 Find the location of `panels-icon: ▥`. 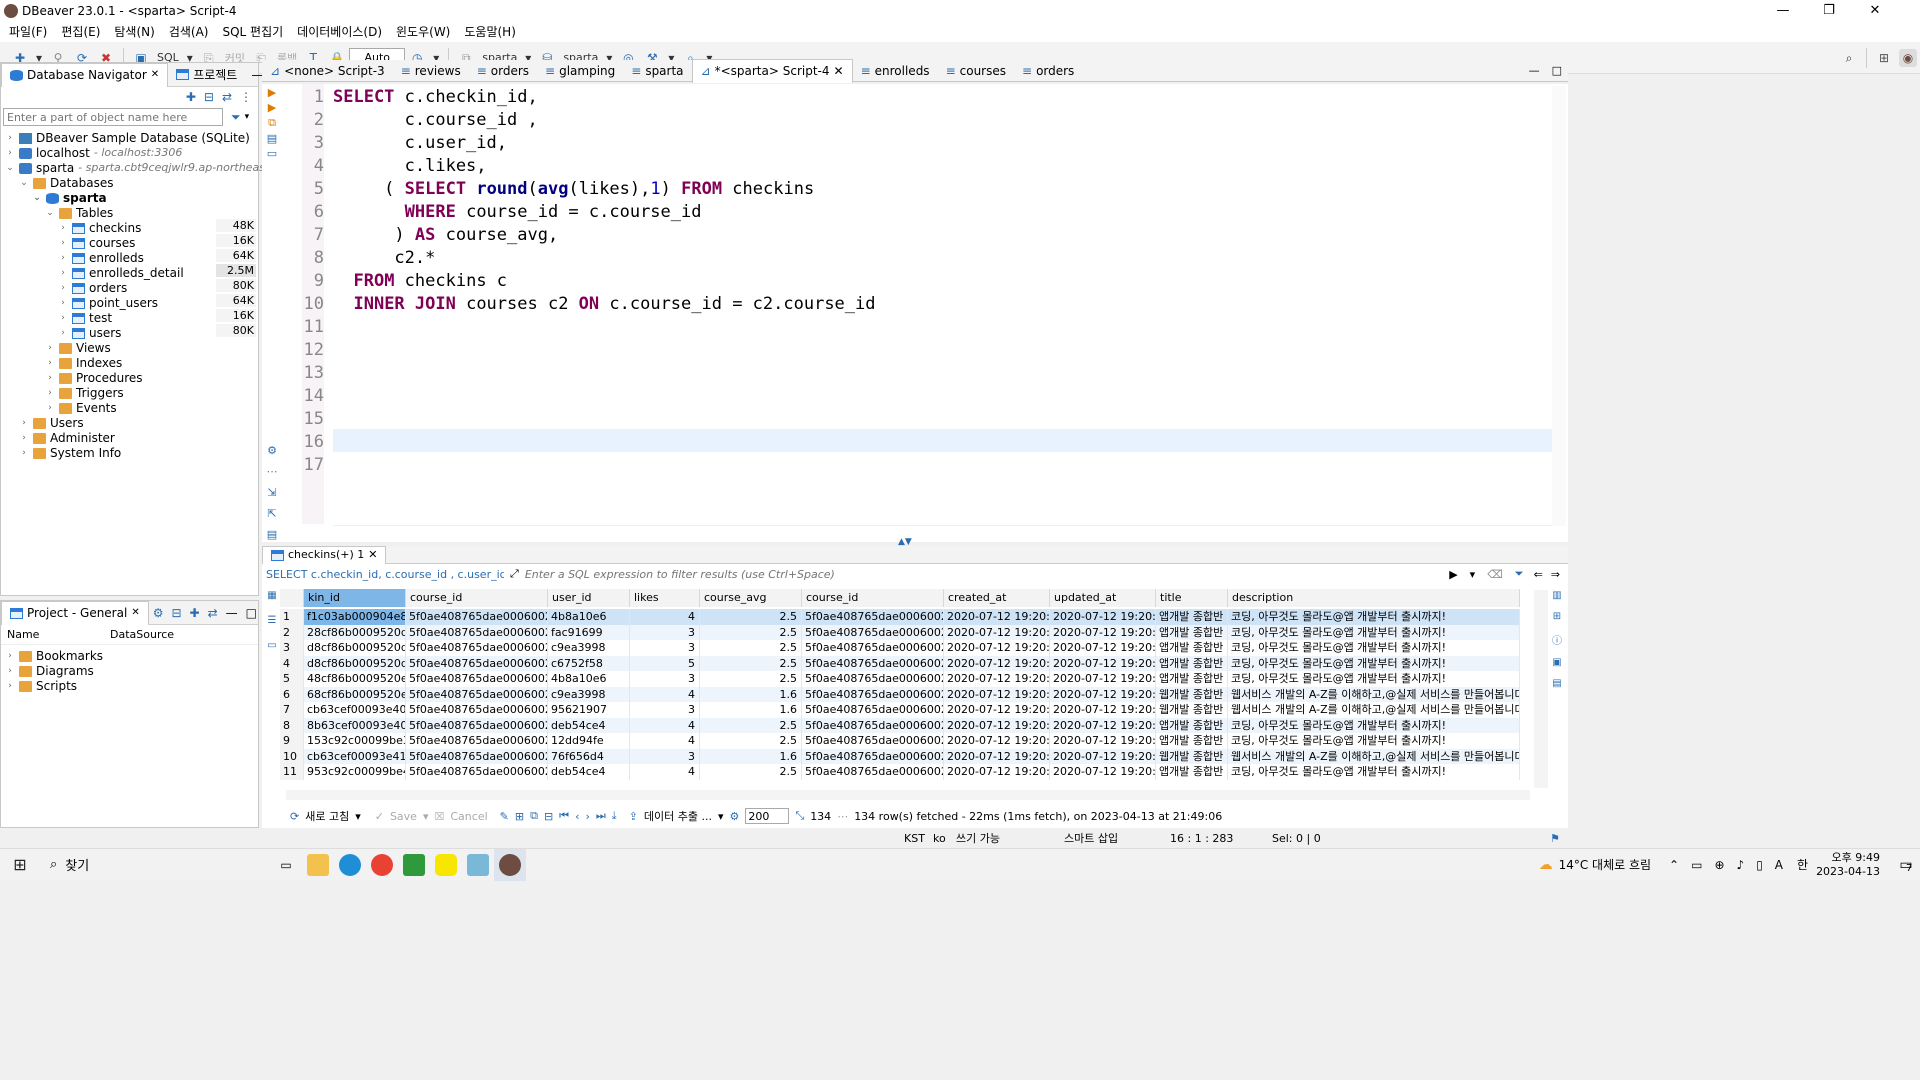

panels-icon: ▥ is located at coordinates (1556, 595).